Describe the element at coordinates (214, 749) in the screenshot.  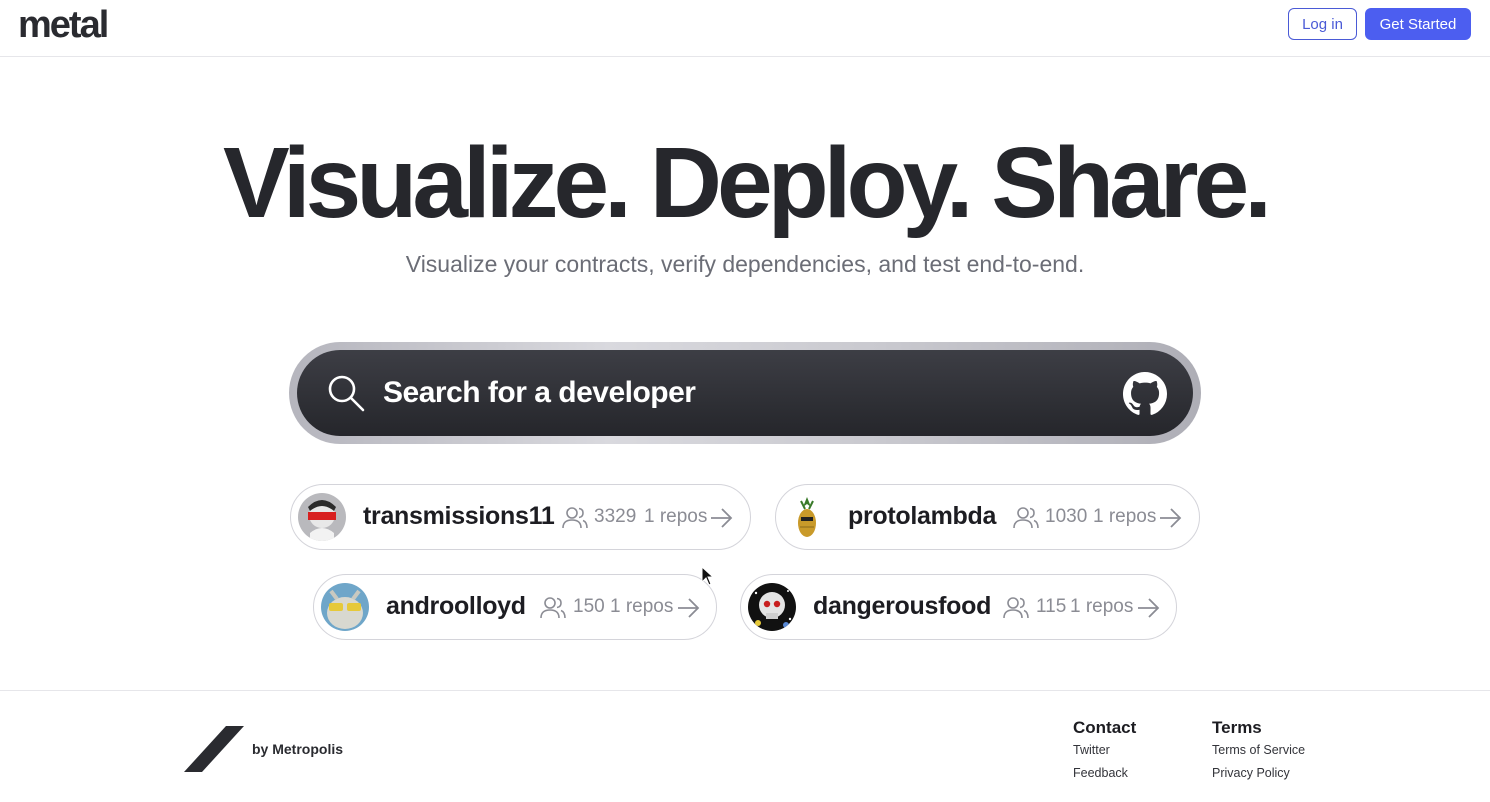
I see `metropolis-logo` at that location.